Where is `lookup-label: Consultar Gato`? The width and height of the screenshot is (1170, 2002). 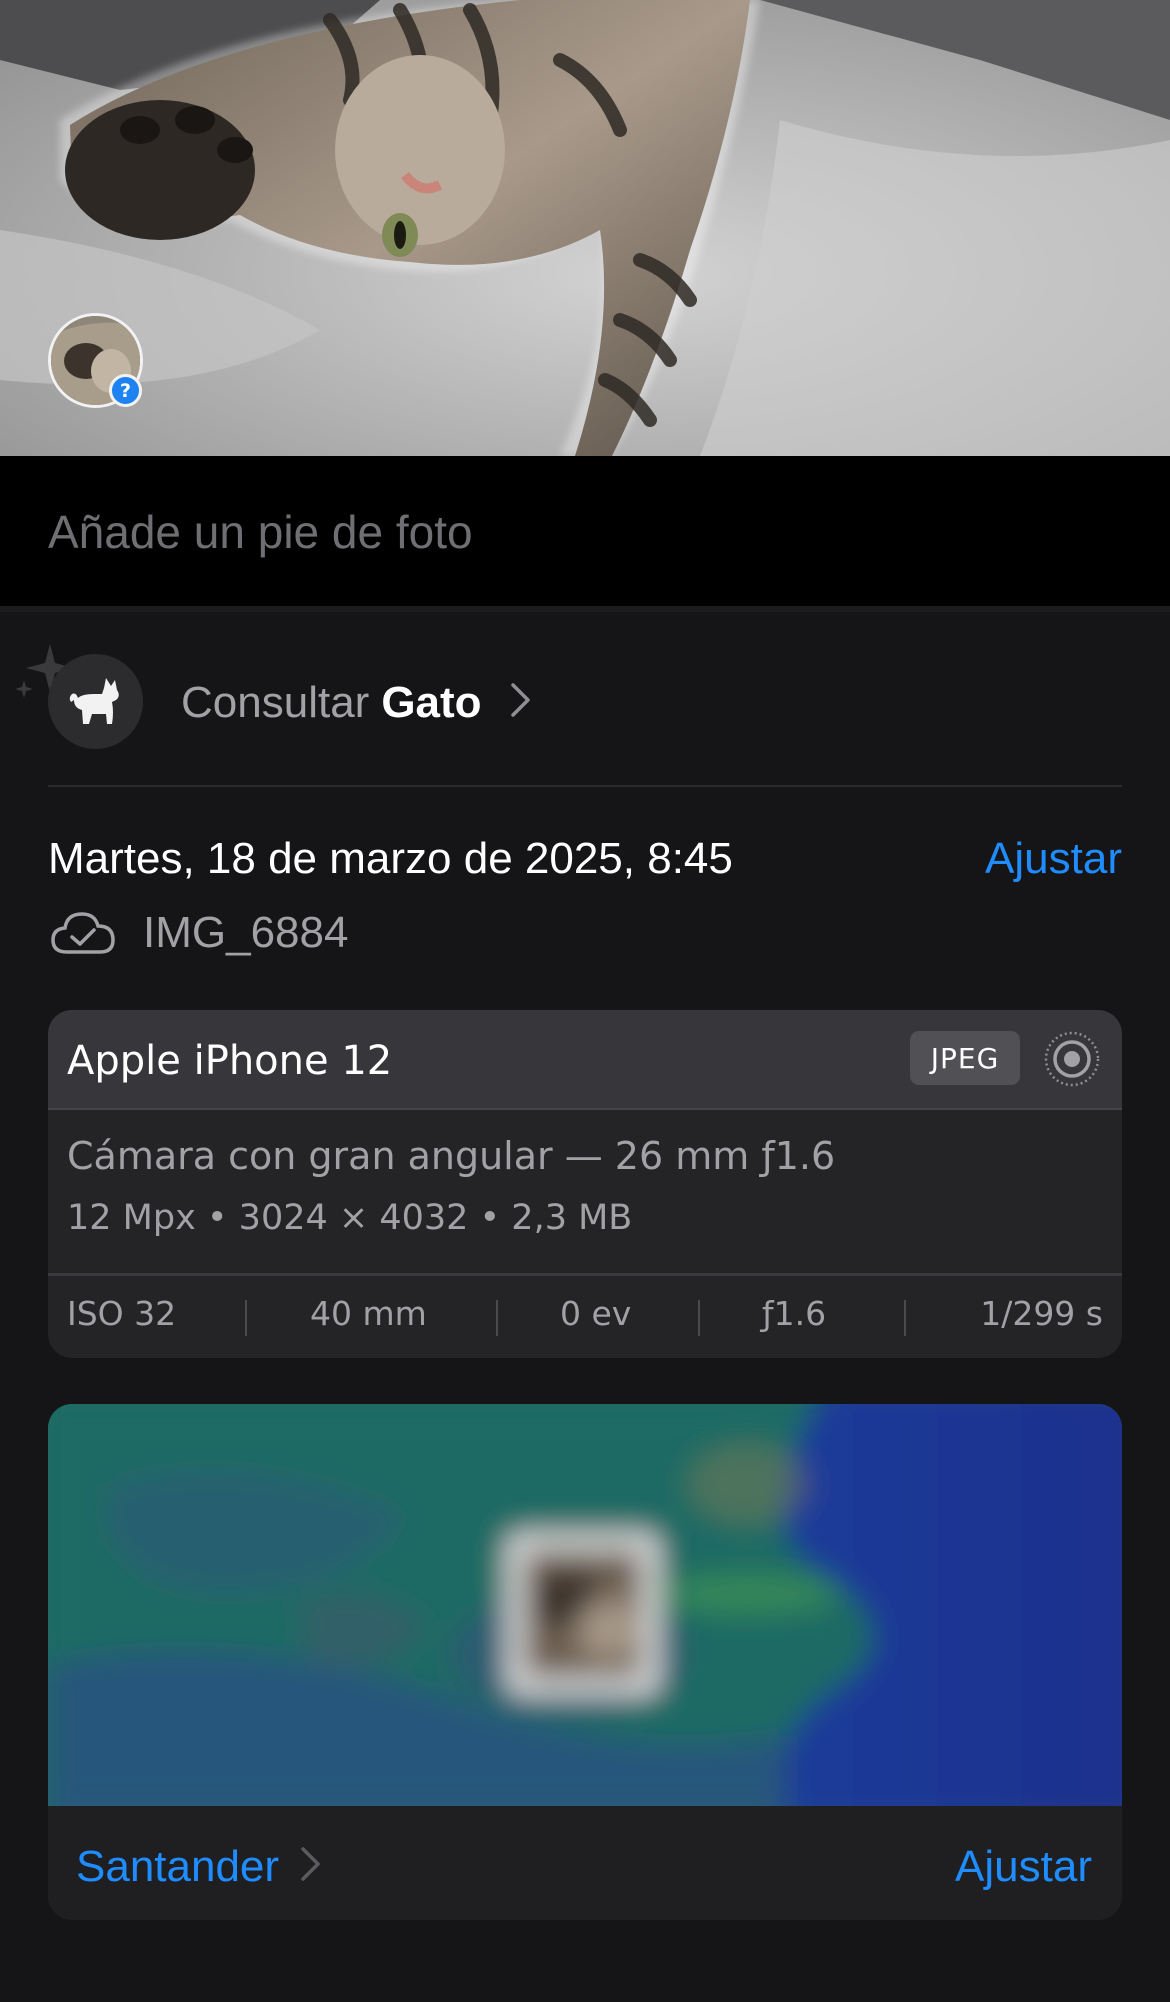 lookup-label: Consultar Gato is located at coordinates (331, 703).